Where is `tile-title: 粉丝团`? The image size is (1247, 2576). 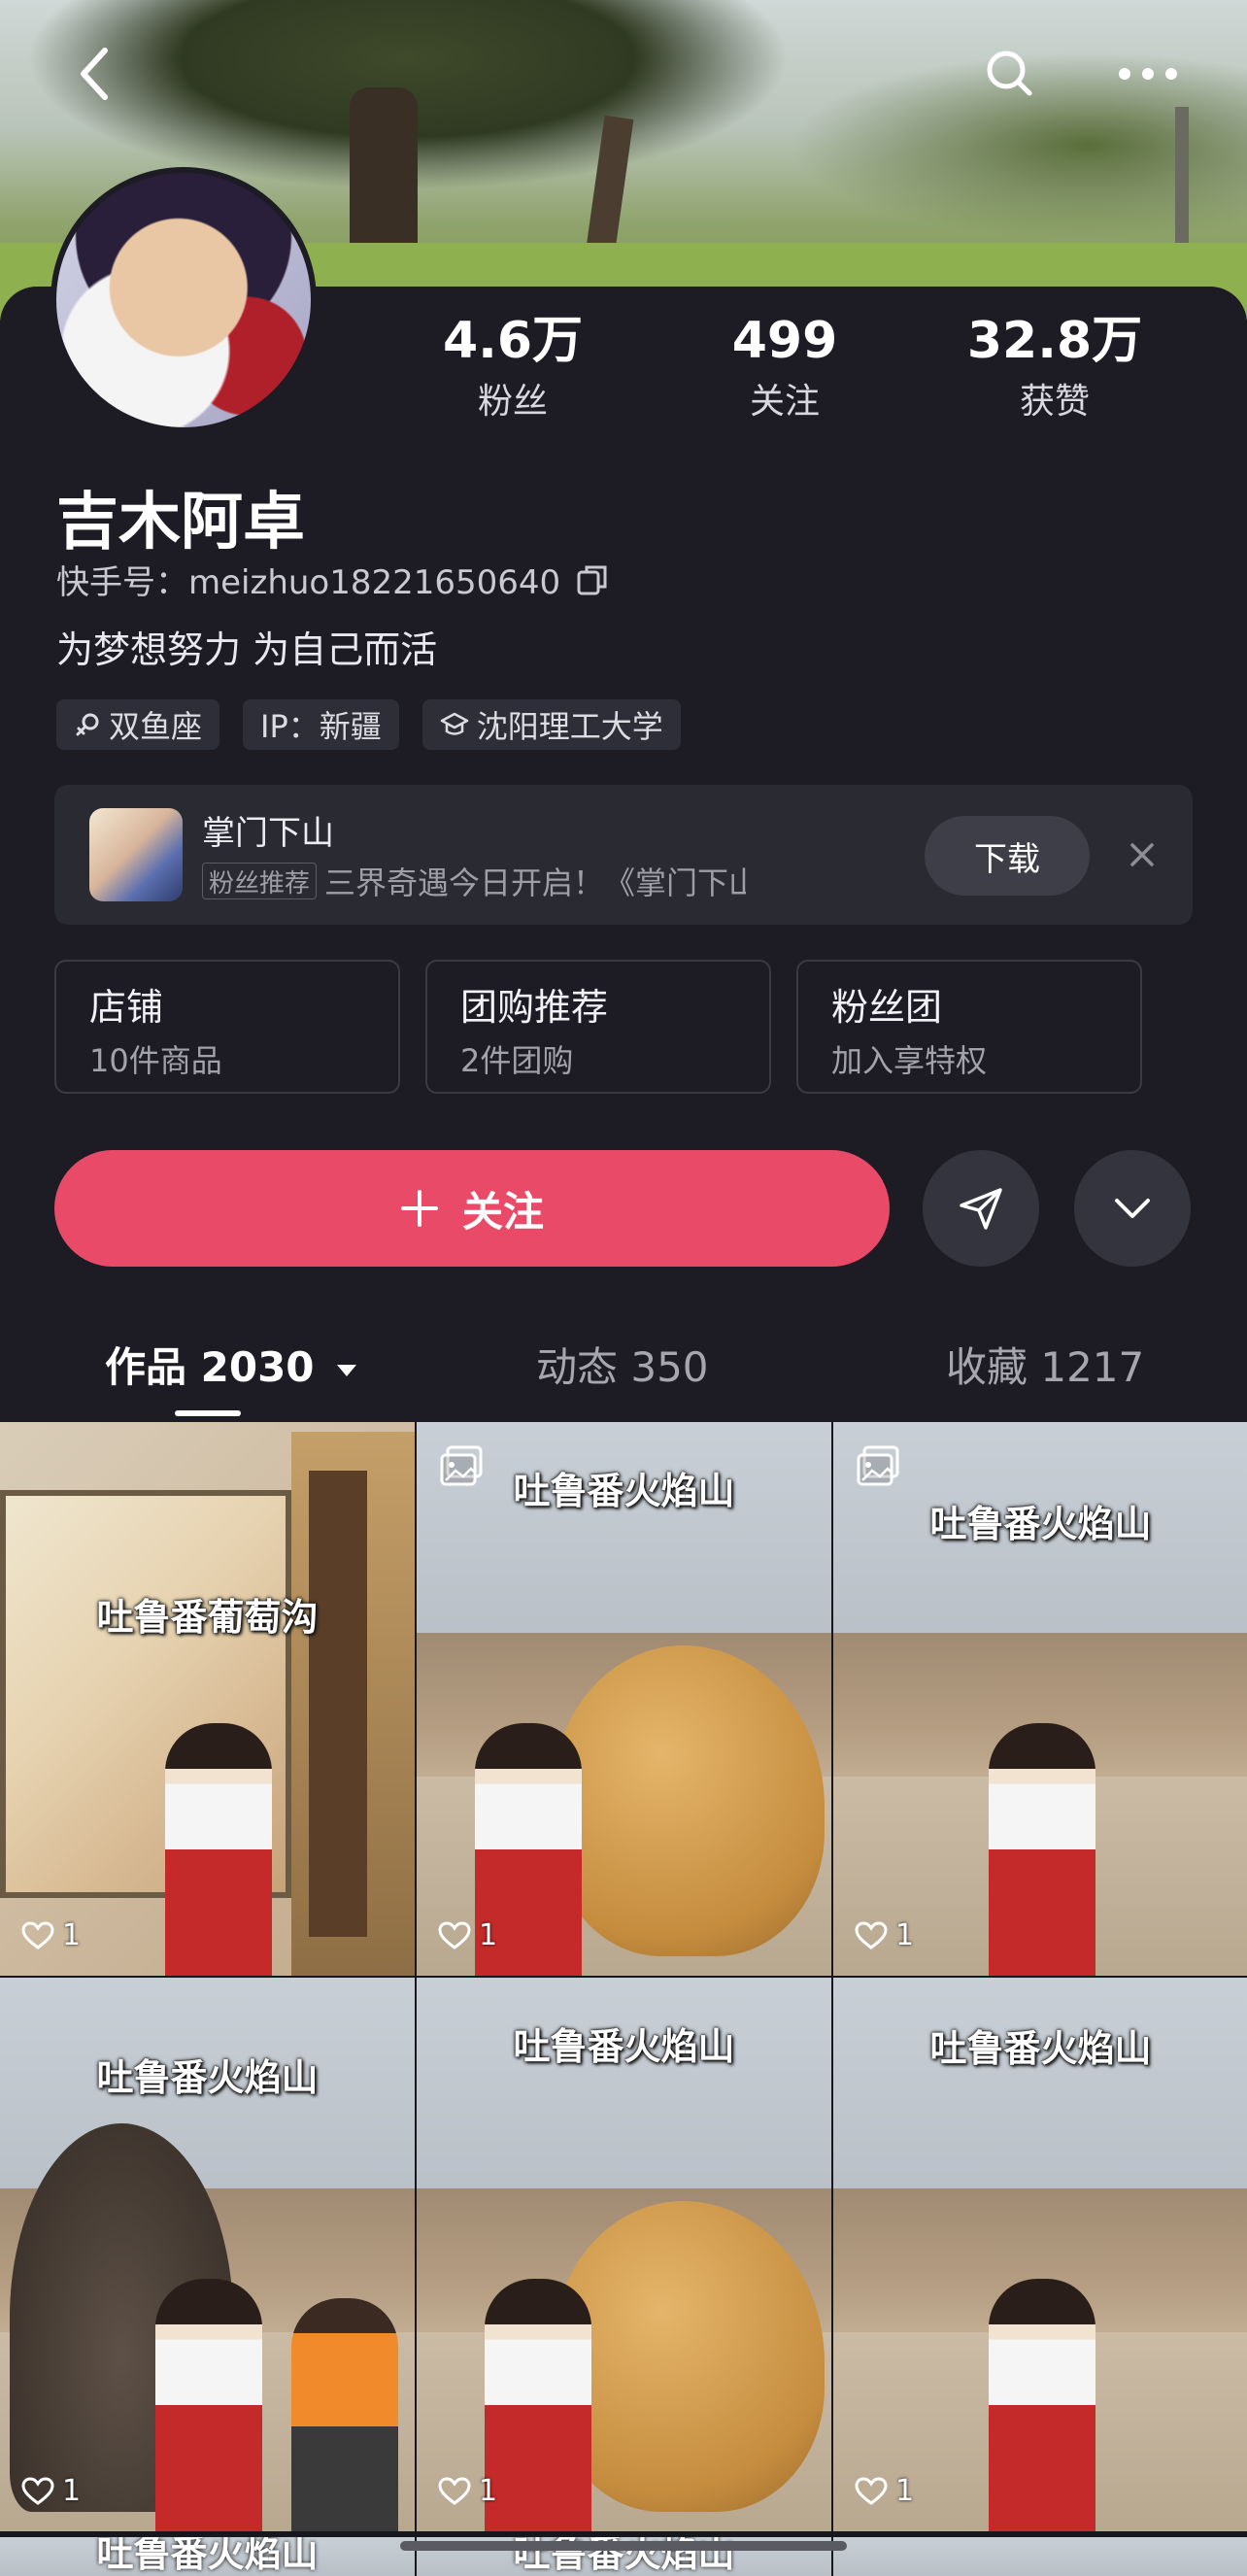 tile-title: 粉丝团 is located at coordinates (887, 1007).